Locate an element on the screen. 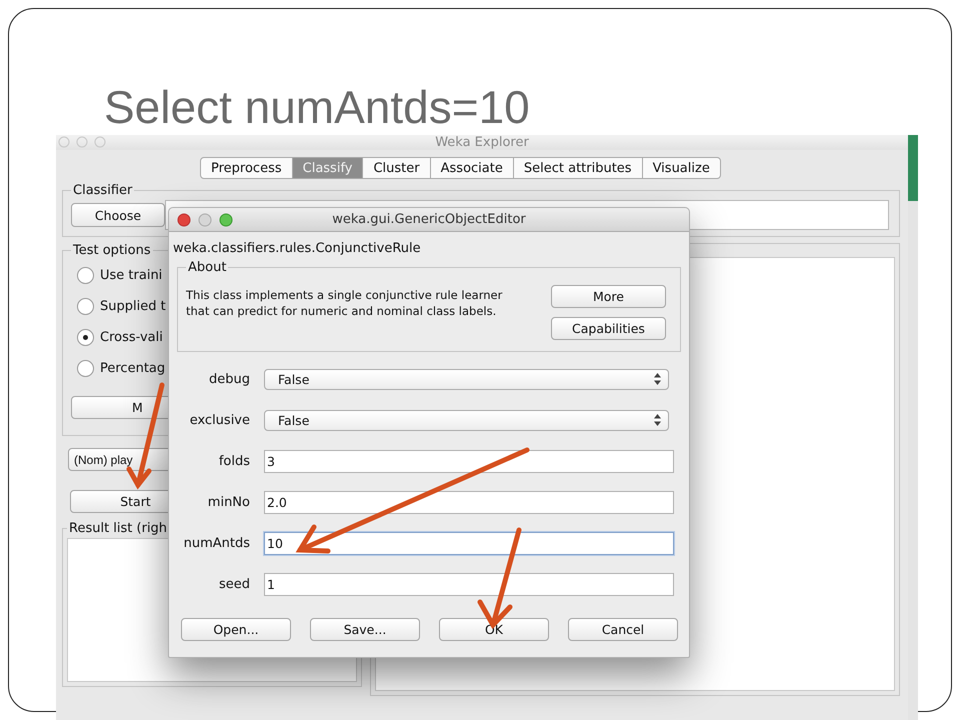 The height and width of the screenshot is (720, 960). group-label: About is located at coordinates (207, 267).